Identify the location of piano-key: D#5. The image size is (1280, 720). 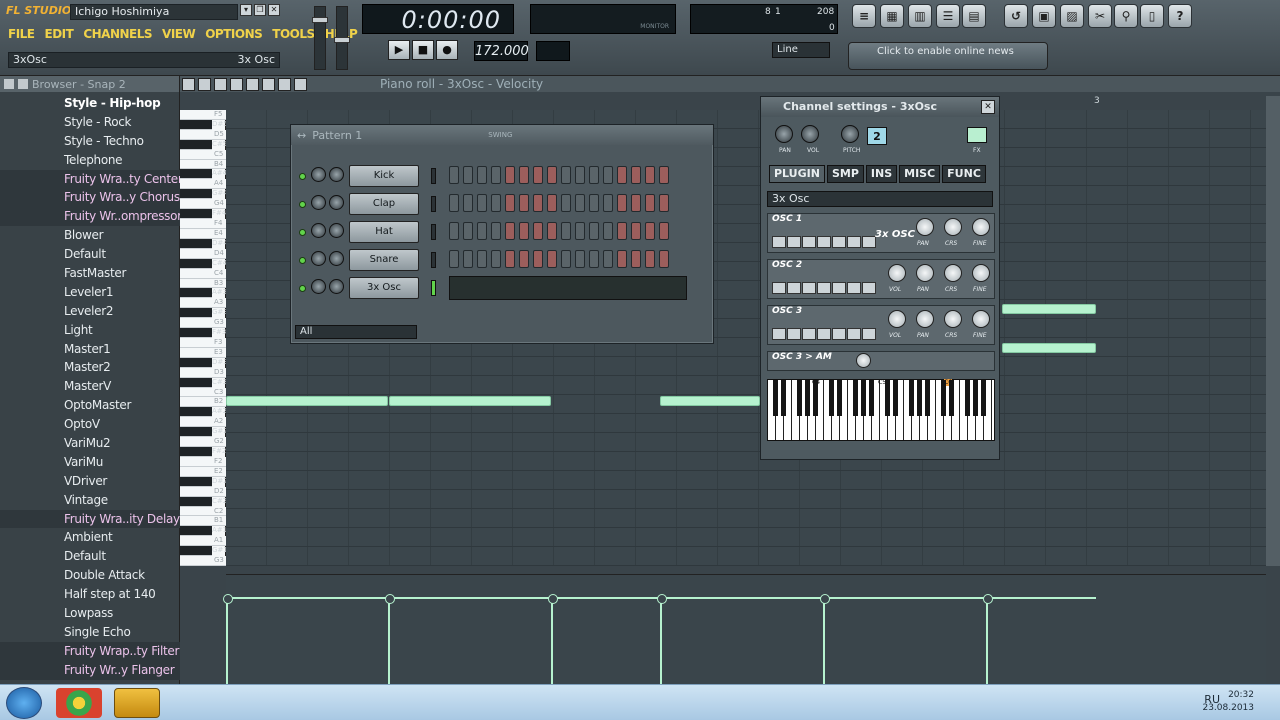
(204, 124).